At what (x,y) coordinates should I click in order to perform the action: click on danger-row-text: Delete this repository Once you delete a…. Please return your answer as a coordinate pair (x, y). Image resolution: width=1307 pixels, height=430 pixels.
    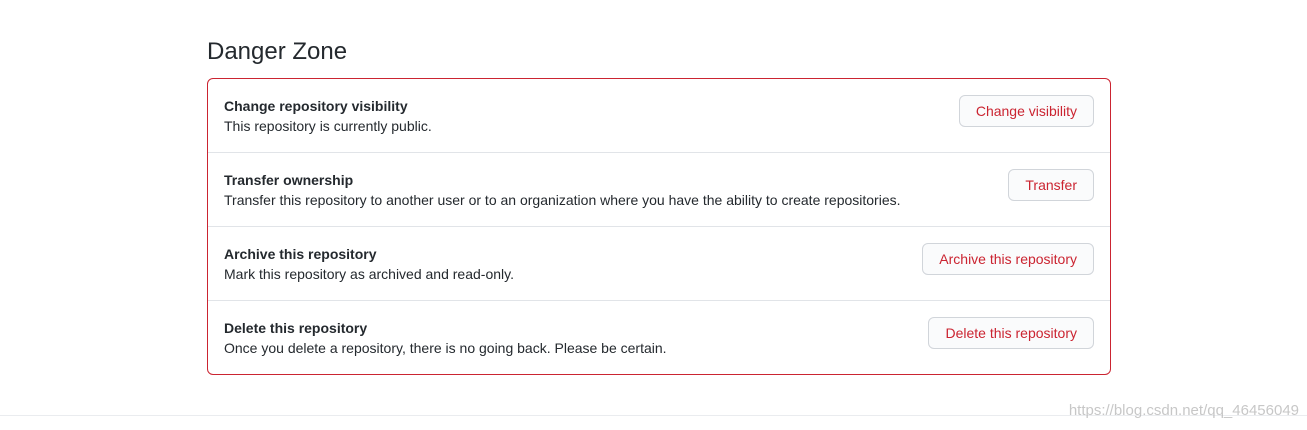
    Looking at the image, I should click on (445, 338).